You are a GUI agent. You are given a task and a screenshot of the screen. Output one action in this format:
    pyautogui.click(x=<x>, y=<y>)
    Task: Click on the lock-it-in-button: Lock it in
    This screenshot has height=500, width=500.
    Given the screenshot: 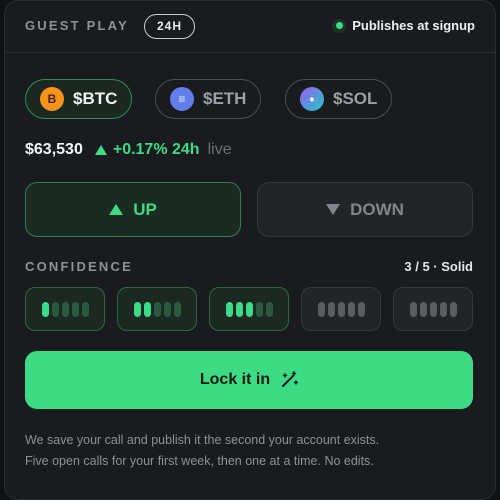 What is the action you would take?
    pyautogui.click(x=249, y=380)
    